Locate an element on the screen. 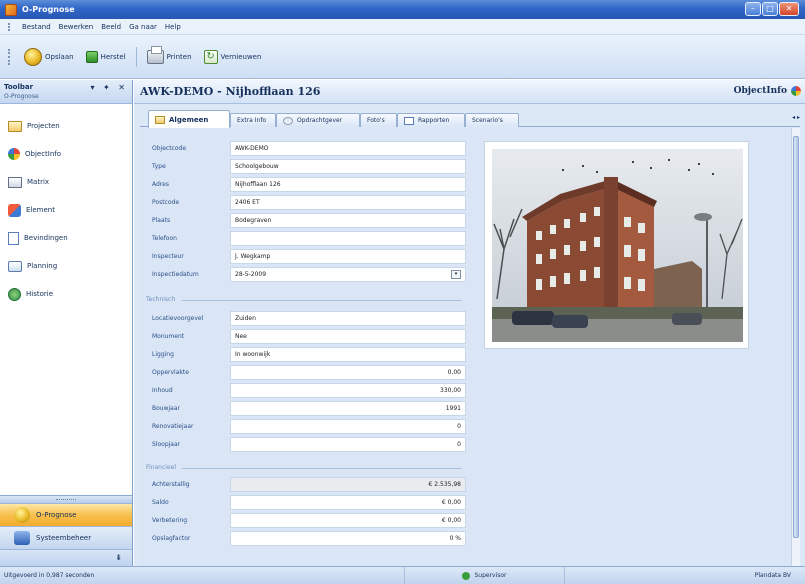  inhoud-input: 330,00 is located at coordinates (348, 390).